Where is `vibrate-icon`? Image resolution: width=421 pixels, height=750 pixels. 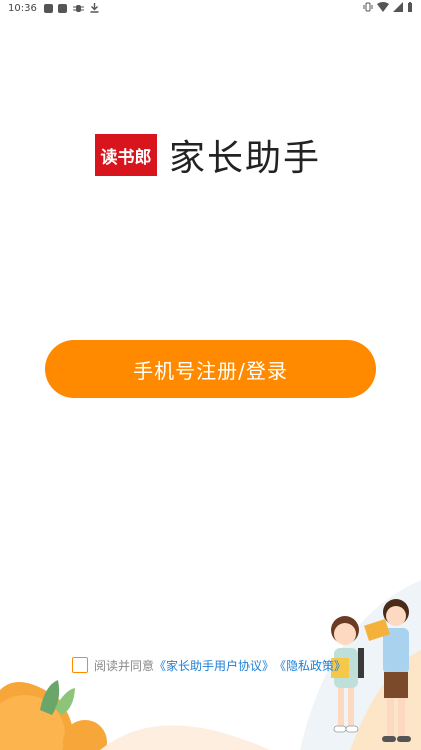
vibrate-icon is located at coordinates (368, 7).